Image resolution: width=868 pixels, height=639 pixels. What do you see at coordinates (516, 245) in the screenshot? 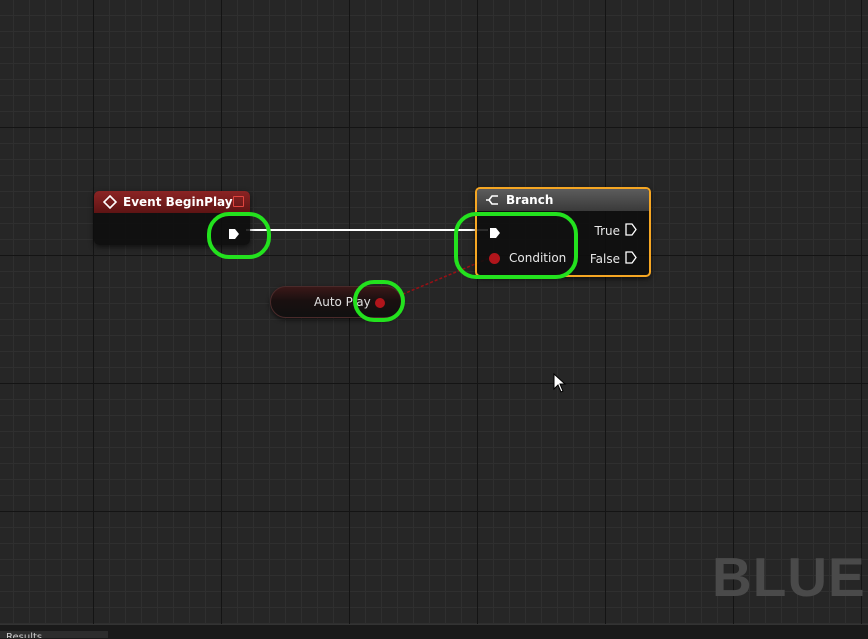
I see `branch-inputs-highlight` at bounding box center [516, 245].